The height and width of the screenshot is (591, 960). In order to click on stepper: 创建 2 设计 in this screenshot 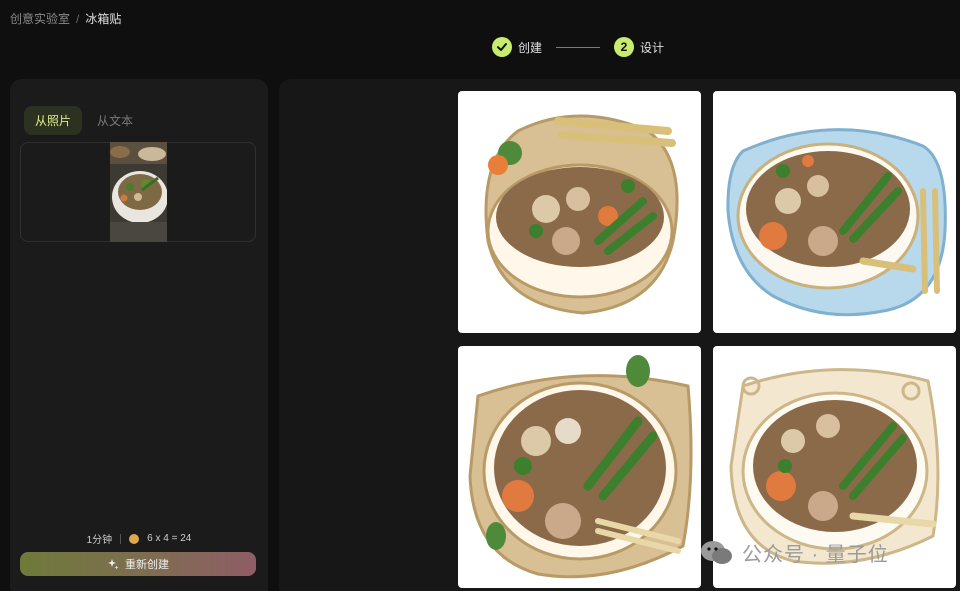, I will do `click(578, 47)`.